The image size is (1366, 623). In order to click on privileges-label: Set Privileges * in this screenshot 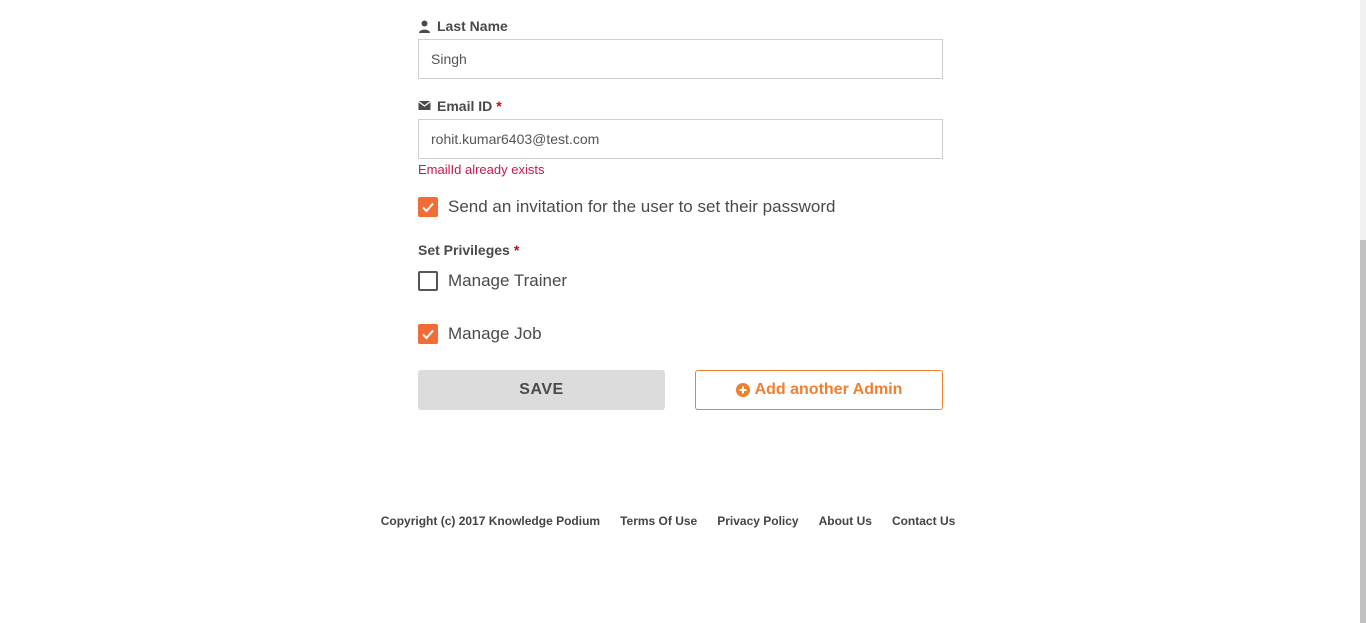, I will do `click(468, 250)`.